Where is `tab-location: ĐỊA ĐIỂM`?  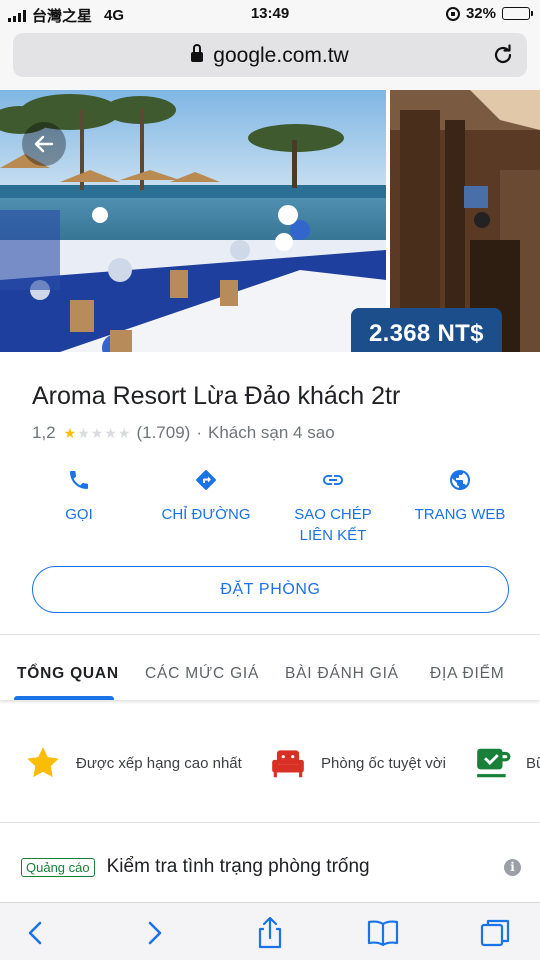
tab-location: ĐỊA ĐIỂM is located at coordinates (467, 674).